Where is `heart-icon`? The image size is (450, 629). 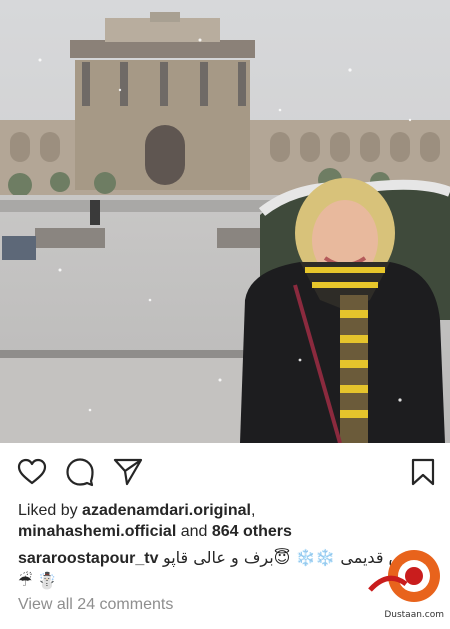
heart-icon is located at coordinates (32, 472).